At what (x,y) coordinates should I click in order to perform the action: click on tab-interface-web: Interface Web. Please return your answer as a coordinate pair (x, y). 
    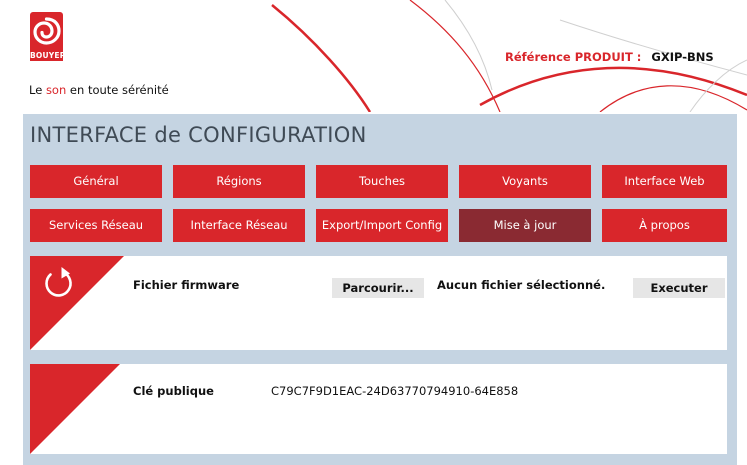
    Looking at the image, I should click on (664, 181).